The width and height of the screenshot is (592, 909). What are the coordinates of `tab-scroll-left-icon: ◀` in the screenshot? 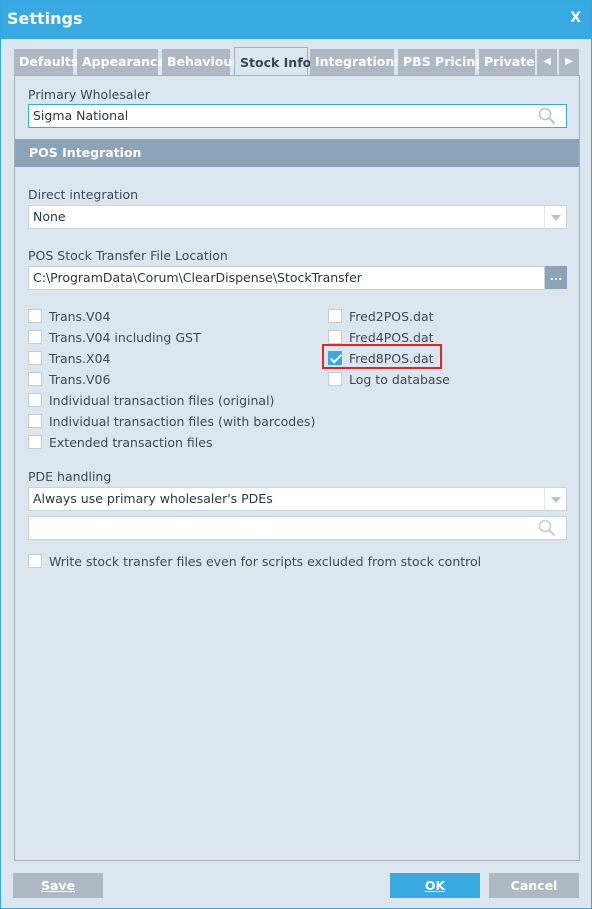 It's located at (547, 62).